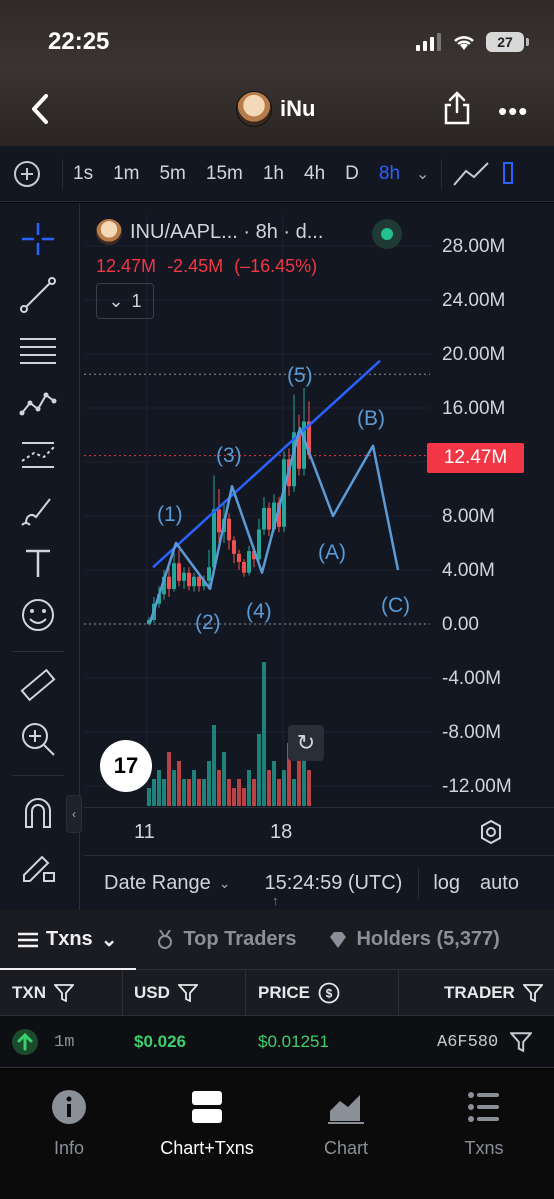  What do you see at coordinates (67, 939) in the screenshot?
I see `tab-txns: Txns ⌄` at bounding box center [67, 939].